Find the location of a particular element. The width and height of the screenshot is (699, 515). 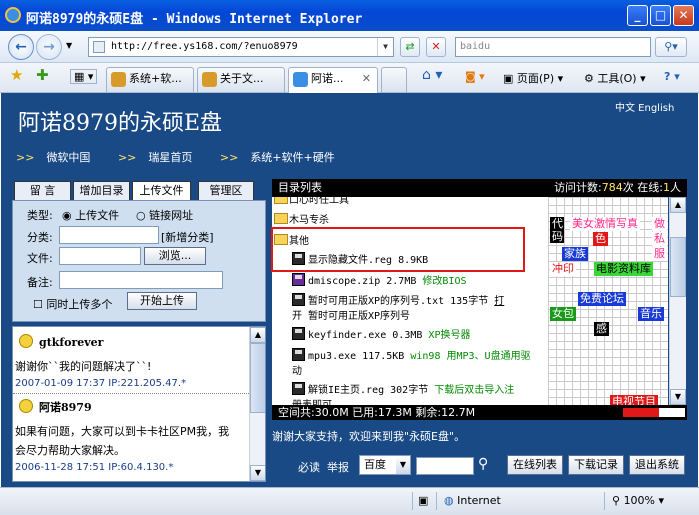

ad-link: 私 is located at coordinates (659, 239).